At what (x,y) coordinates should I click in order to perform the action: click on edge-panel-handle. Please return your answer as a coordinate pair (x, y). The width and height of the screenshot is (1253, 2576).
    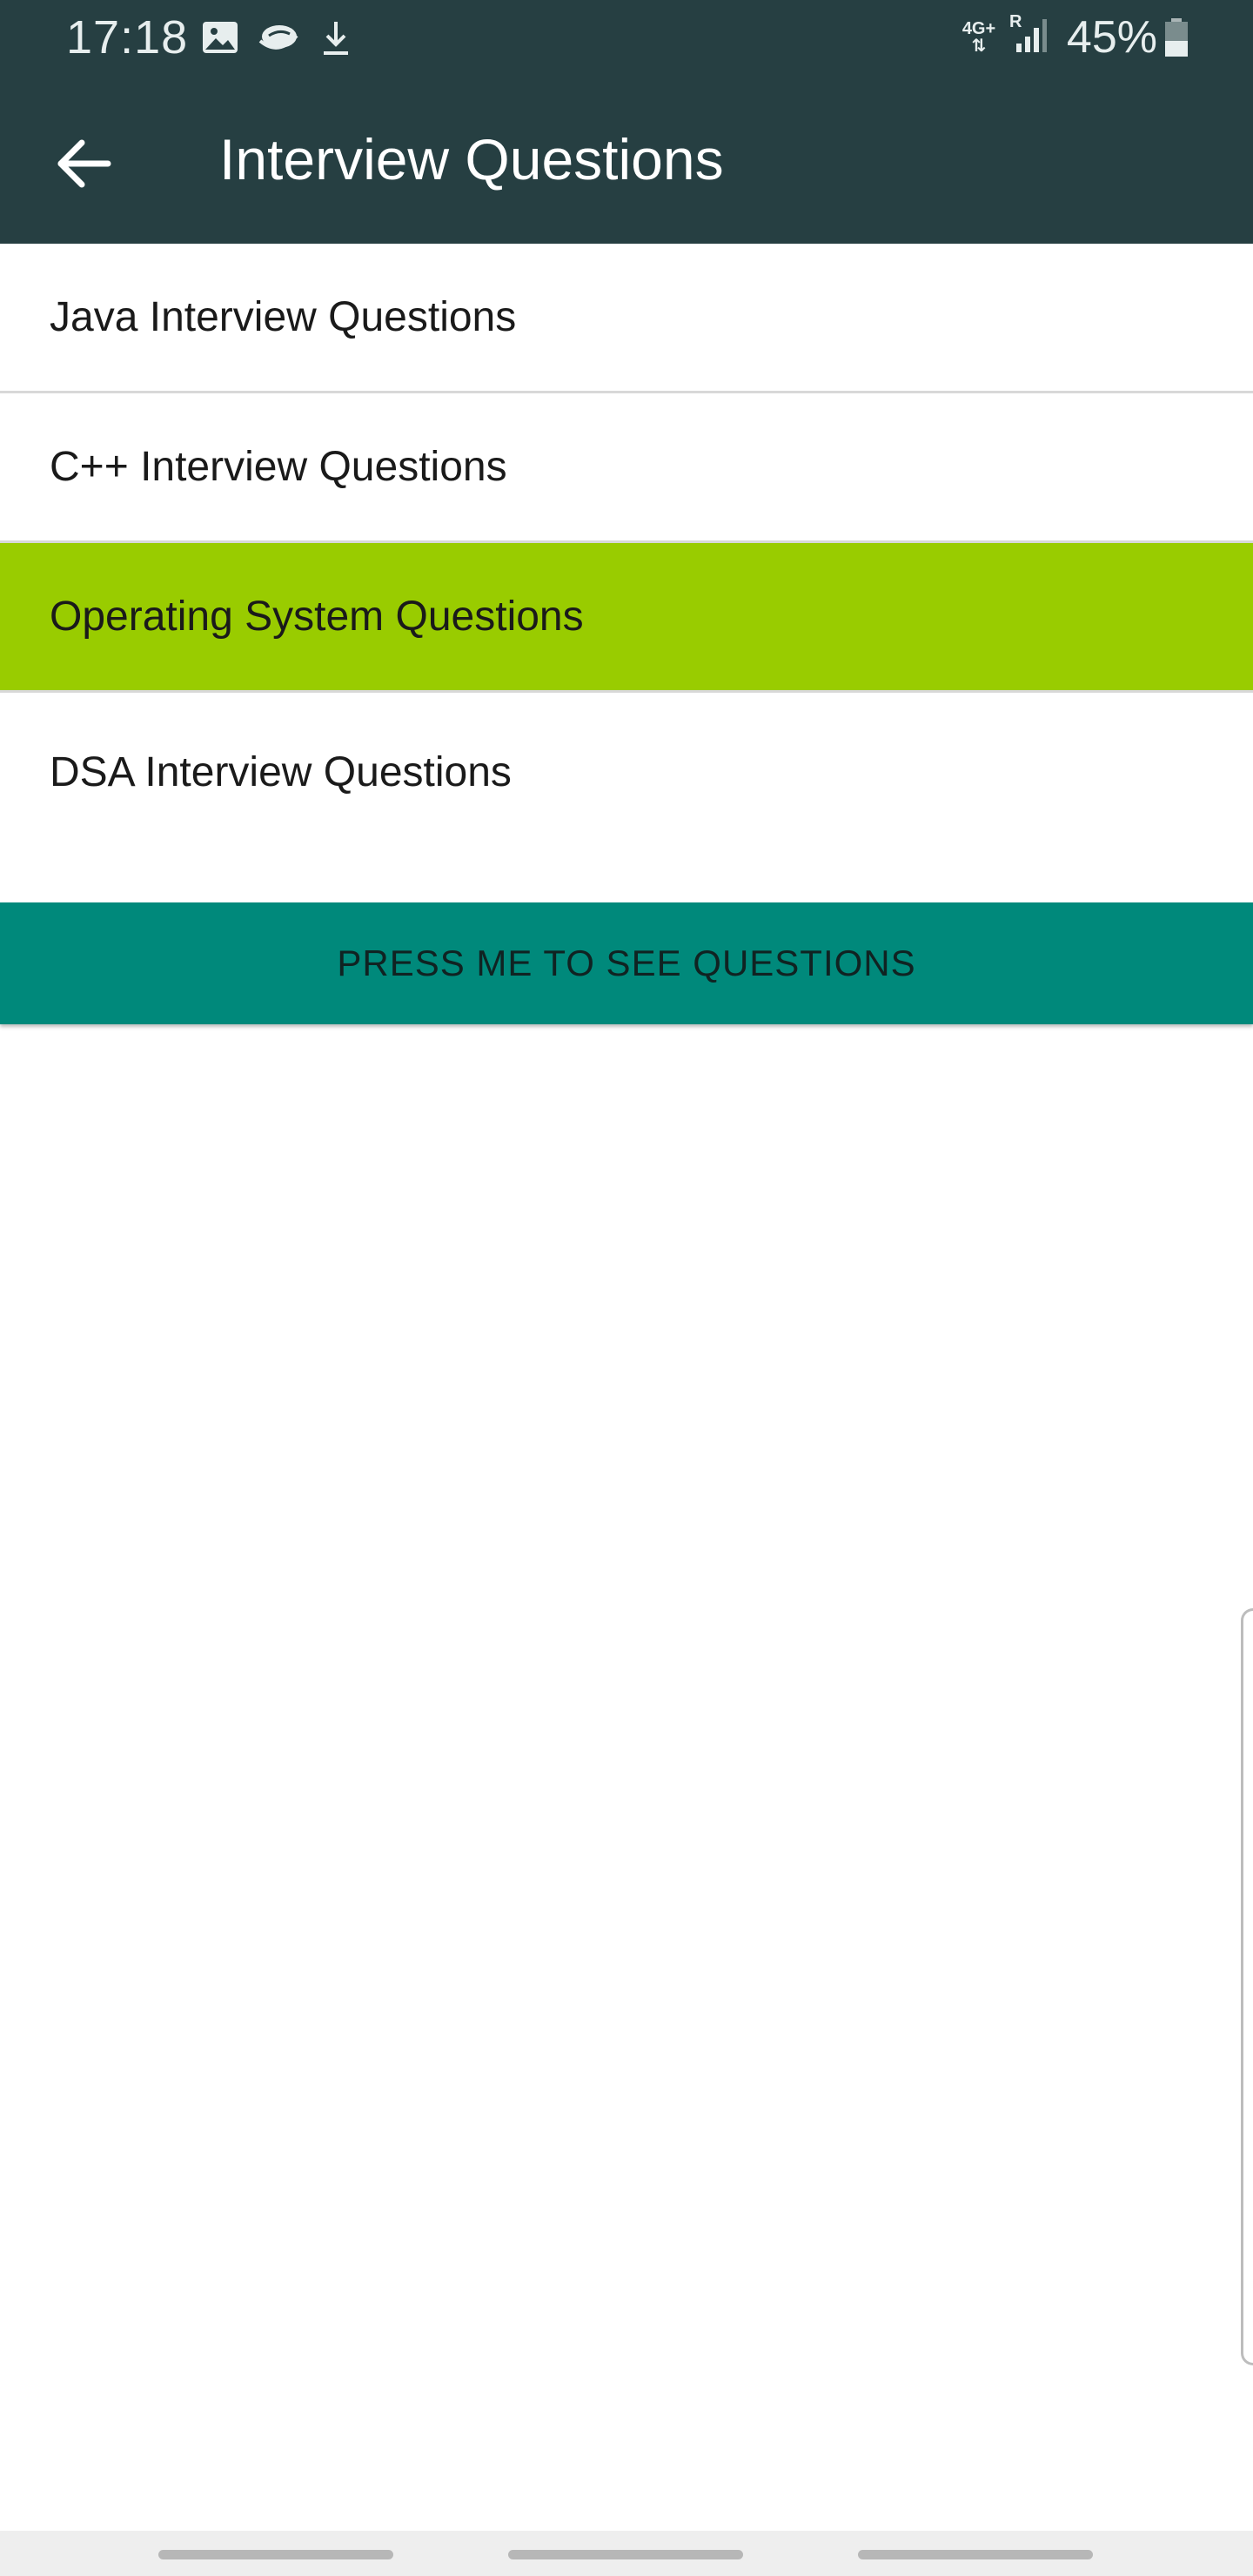
    Looking at the image, I should click on (1247, 1986).